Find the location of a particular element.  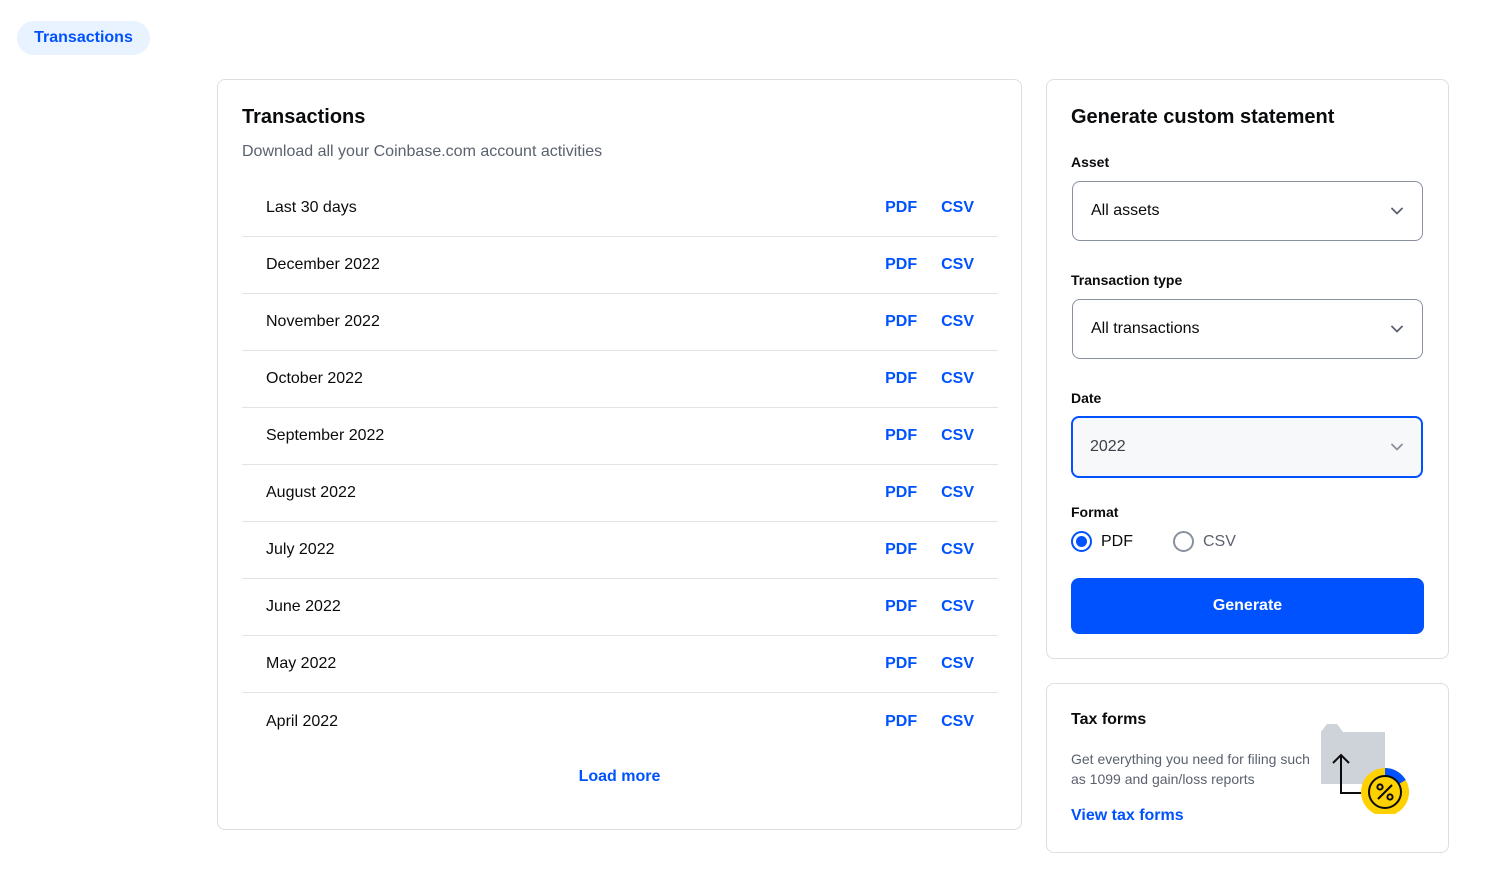

transaction-type-select-value: All transactions is located at coordinates (1145, 328).